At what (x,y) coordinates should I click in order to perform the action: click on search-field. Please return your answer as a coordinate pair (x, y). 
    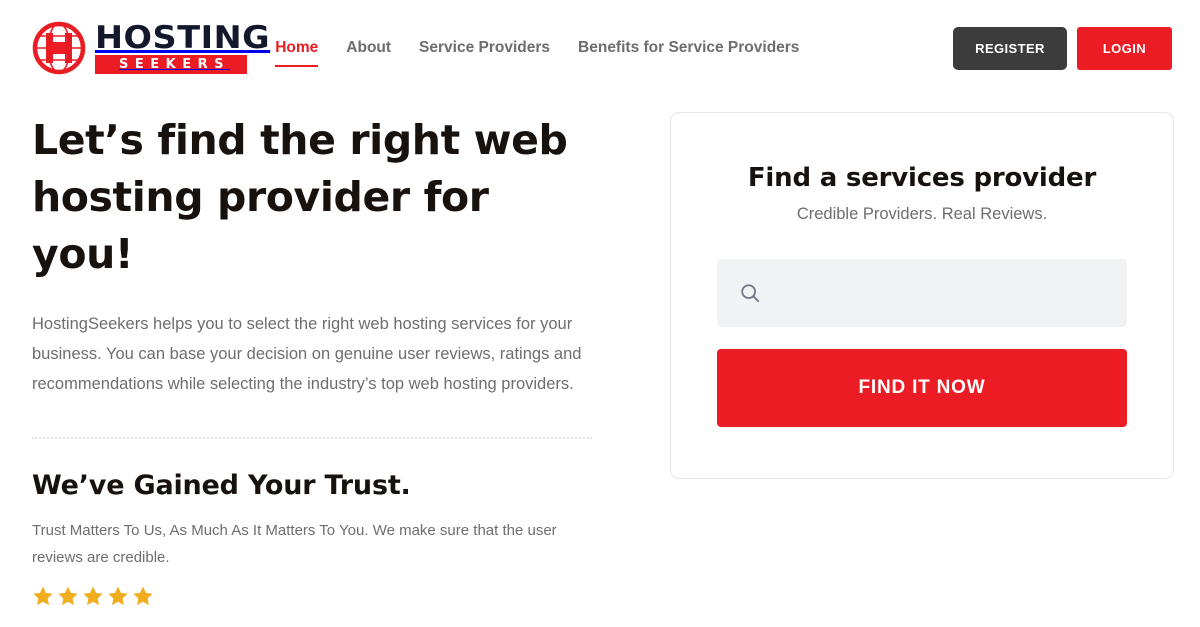
    Looking at the image, I should click on (922, 293).